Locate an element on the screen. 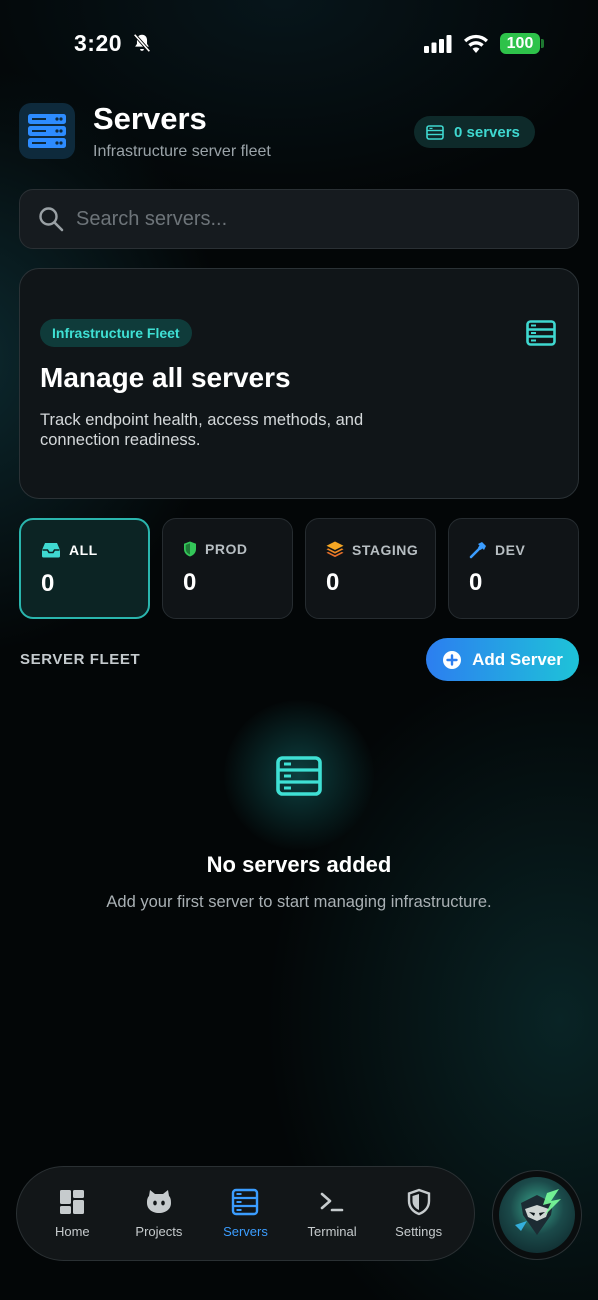 The height and width of the screenshot is (1300, 598). search-bar is located at coordinates (299, 219).